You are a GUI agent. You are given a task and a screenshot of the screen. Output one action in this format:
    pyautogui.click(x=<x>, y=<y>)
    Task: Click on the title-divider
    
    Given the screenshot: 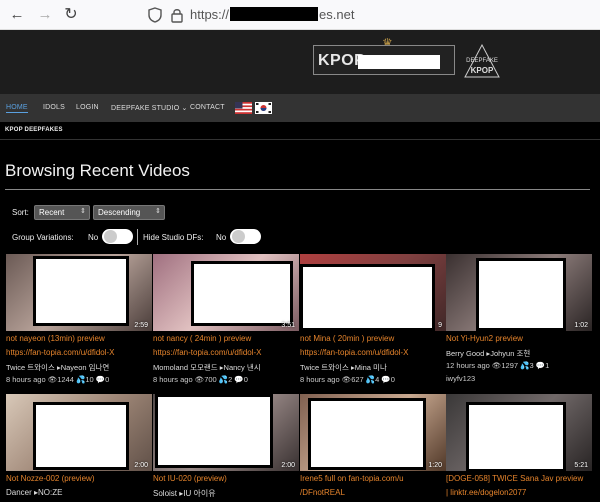 What is the action you would take?
    pyautogui.click(x=297, y=189)
    